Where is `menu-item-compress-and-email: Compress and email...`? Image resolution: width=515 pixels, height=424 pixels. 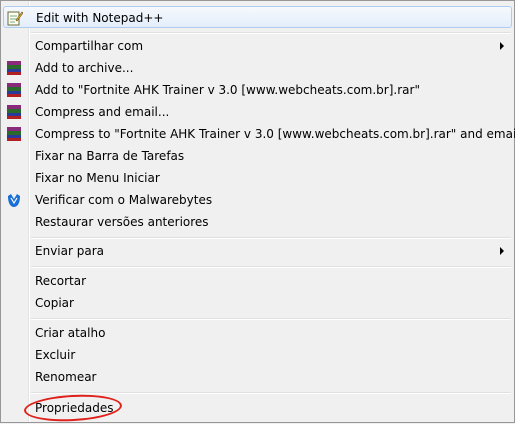
menu-item-compress-and-email: Compress and email... is located at coordinates (257, 112).